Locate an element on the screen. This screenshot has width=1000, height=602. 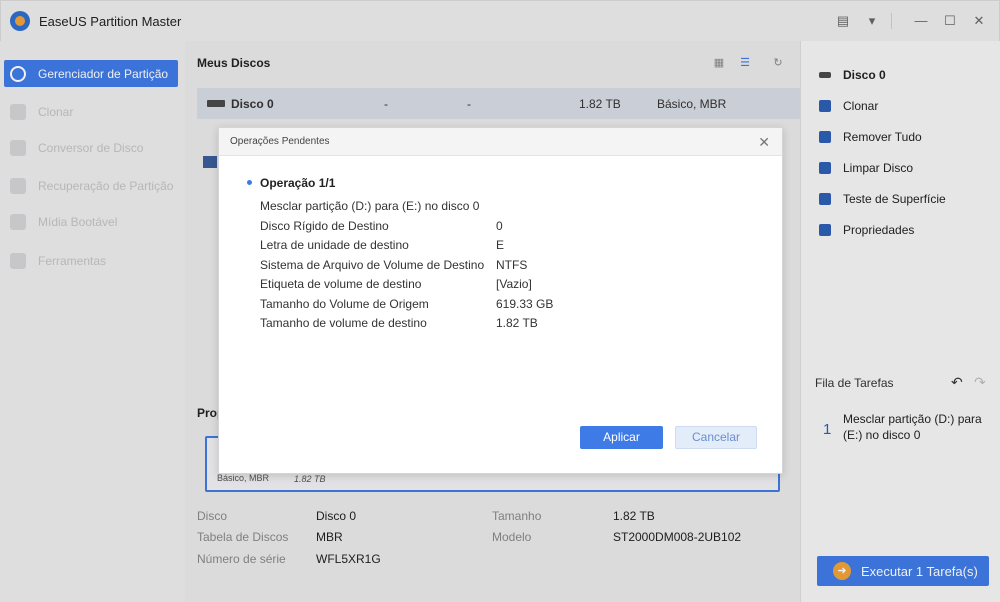
detail-key: Tamanho de volume de destino is located at coordinates (343, 323).